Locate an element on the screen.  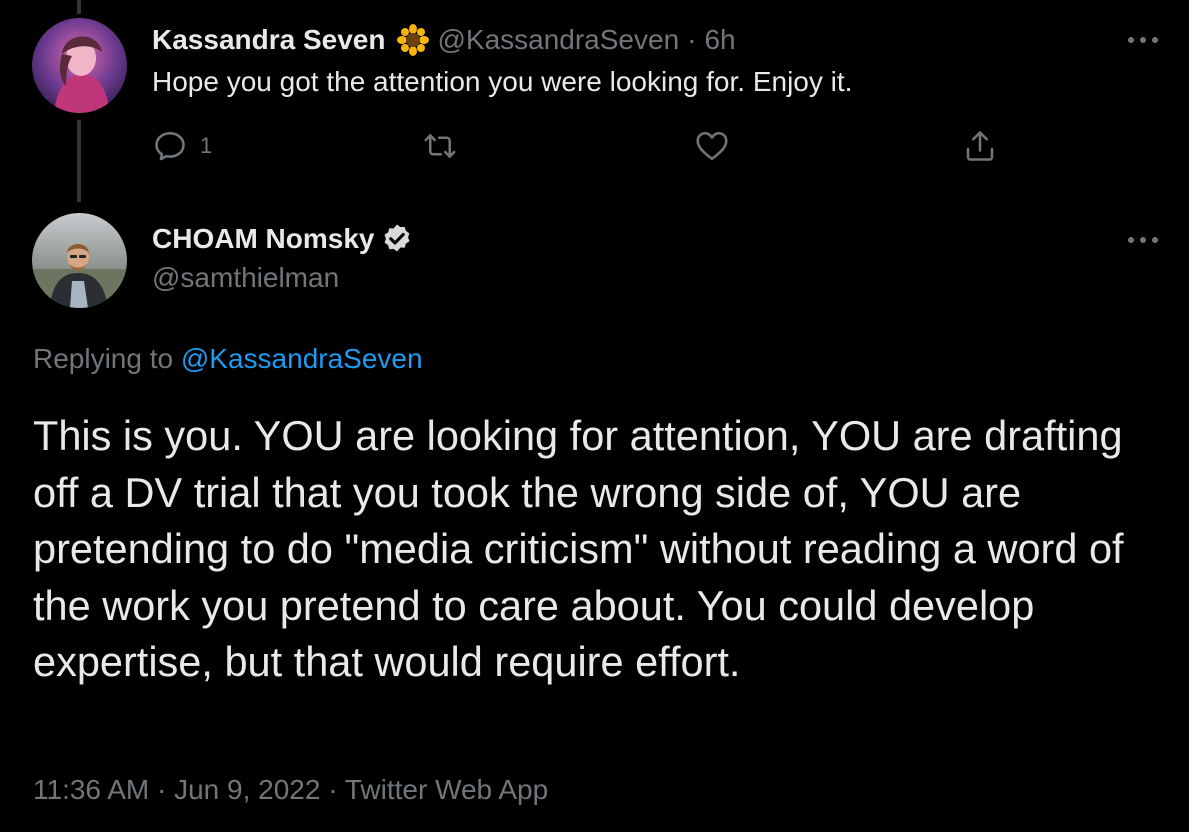
heart-icon is located at coordinates (712, 146).